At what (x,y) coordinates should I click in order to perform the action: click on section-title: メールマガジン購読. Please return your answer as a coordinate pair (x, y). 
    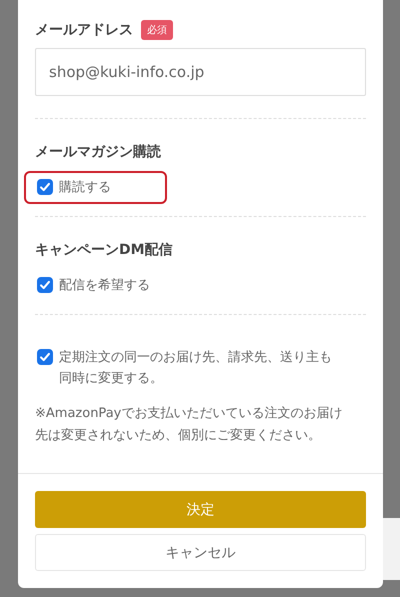
    Looking at the image, I should click on (98, 152).